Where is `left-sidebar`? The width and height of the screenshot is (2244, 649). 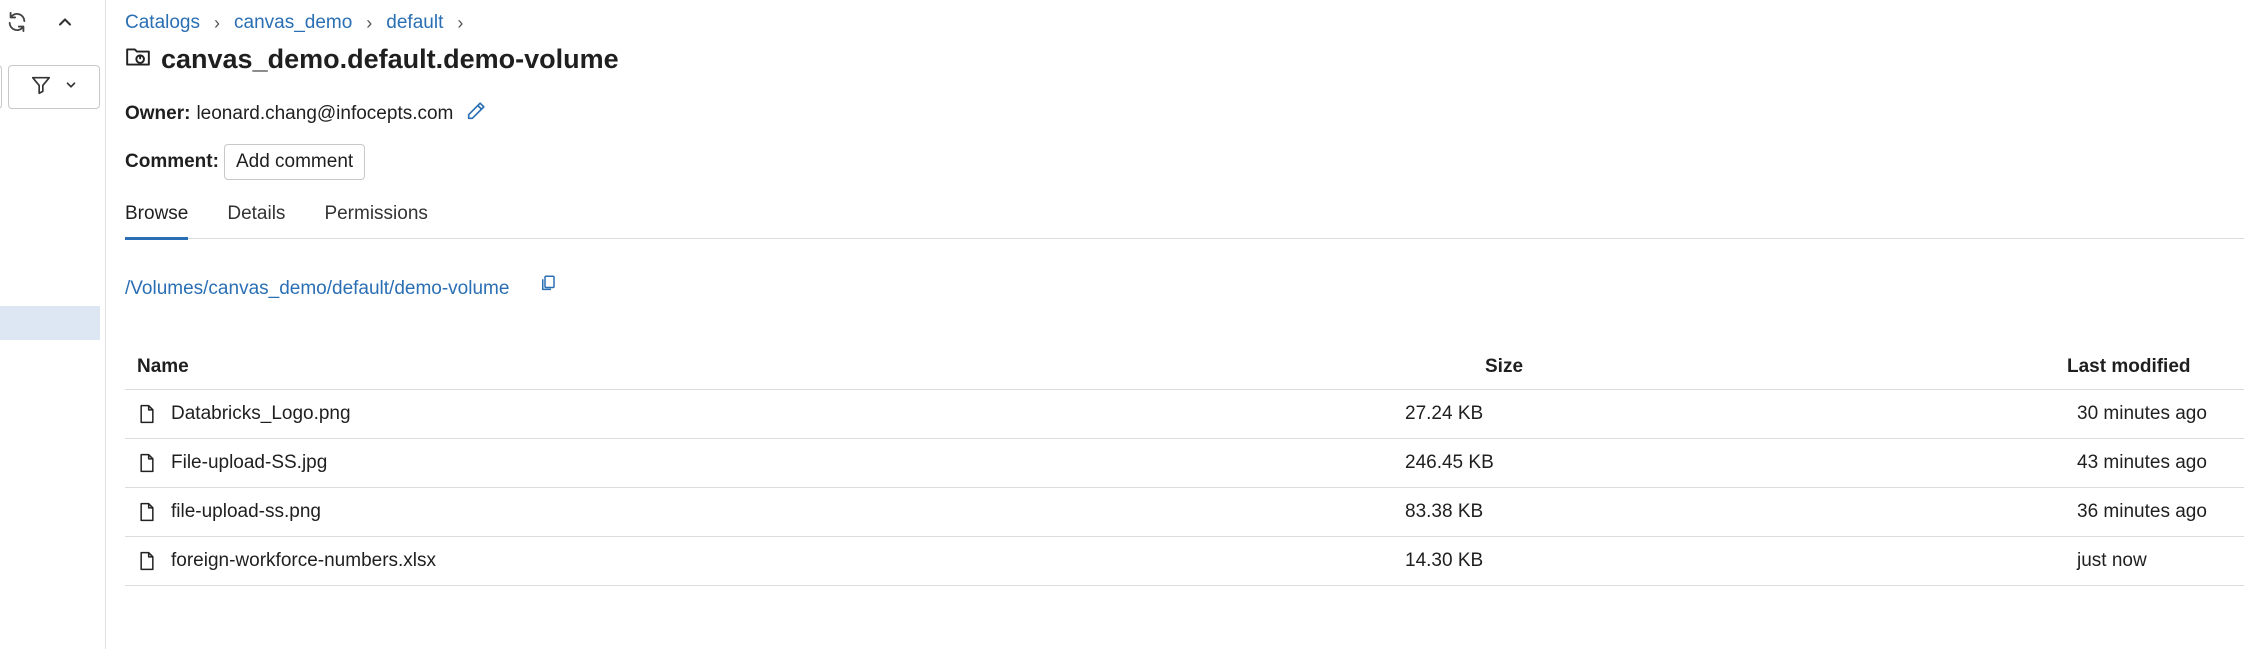 left-sidebar is located at coordinates (53, 324).